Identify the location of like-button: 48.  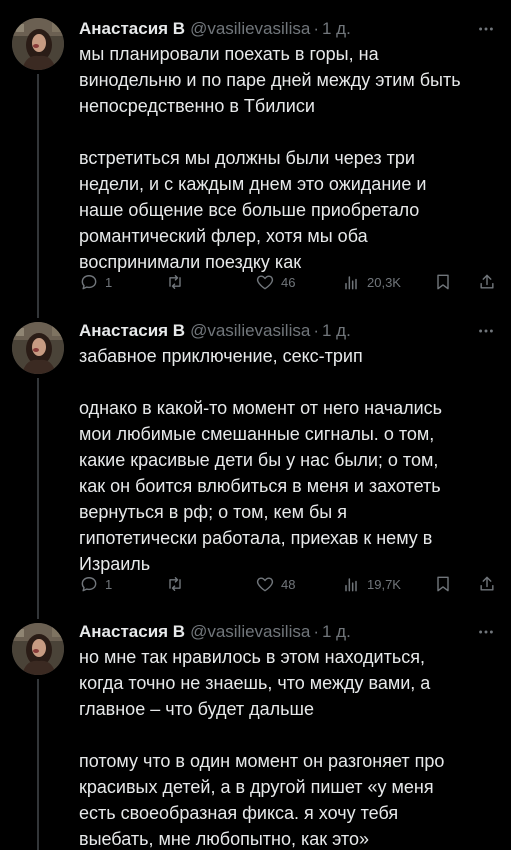
(275, 584).